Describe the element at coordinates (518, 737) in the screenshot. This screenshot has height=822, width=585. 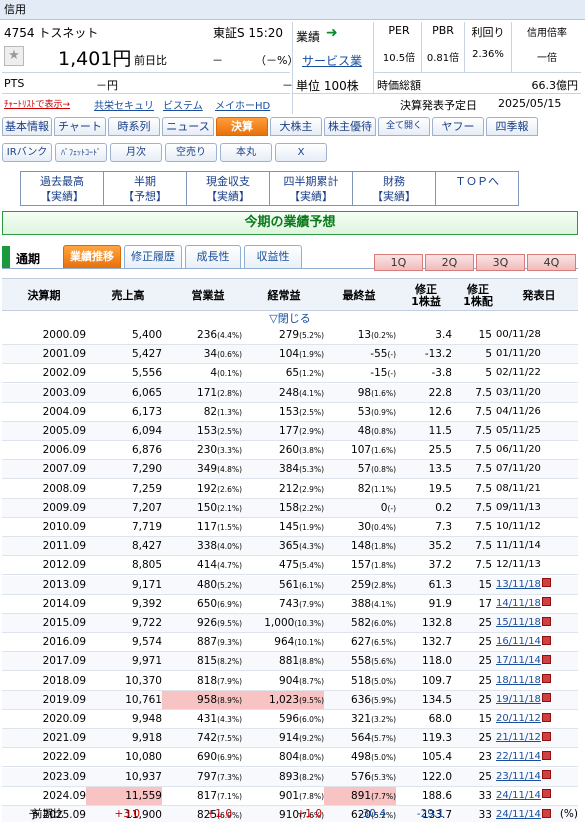
I see `announce-date-value: 21/11/12` at that location.